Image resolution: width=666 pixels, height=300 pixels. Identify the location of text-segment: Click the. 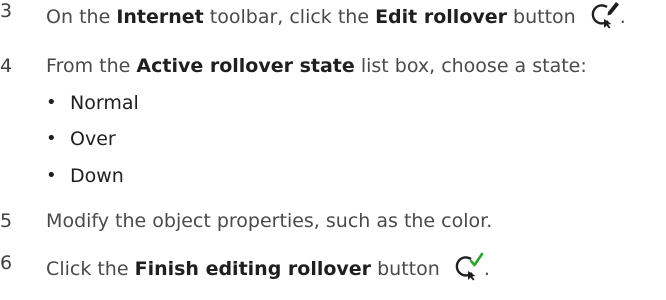
(90, 268).